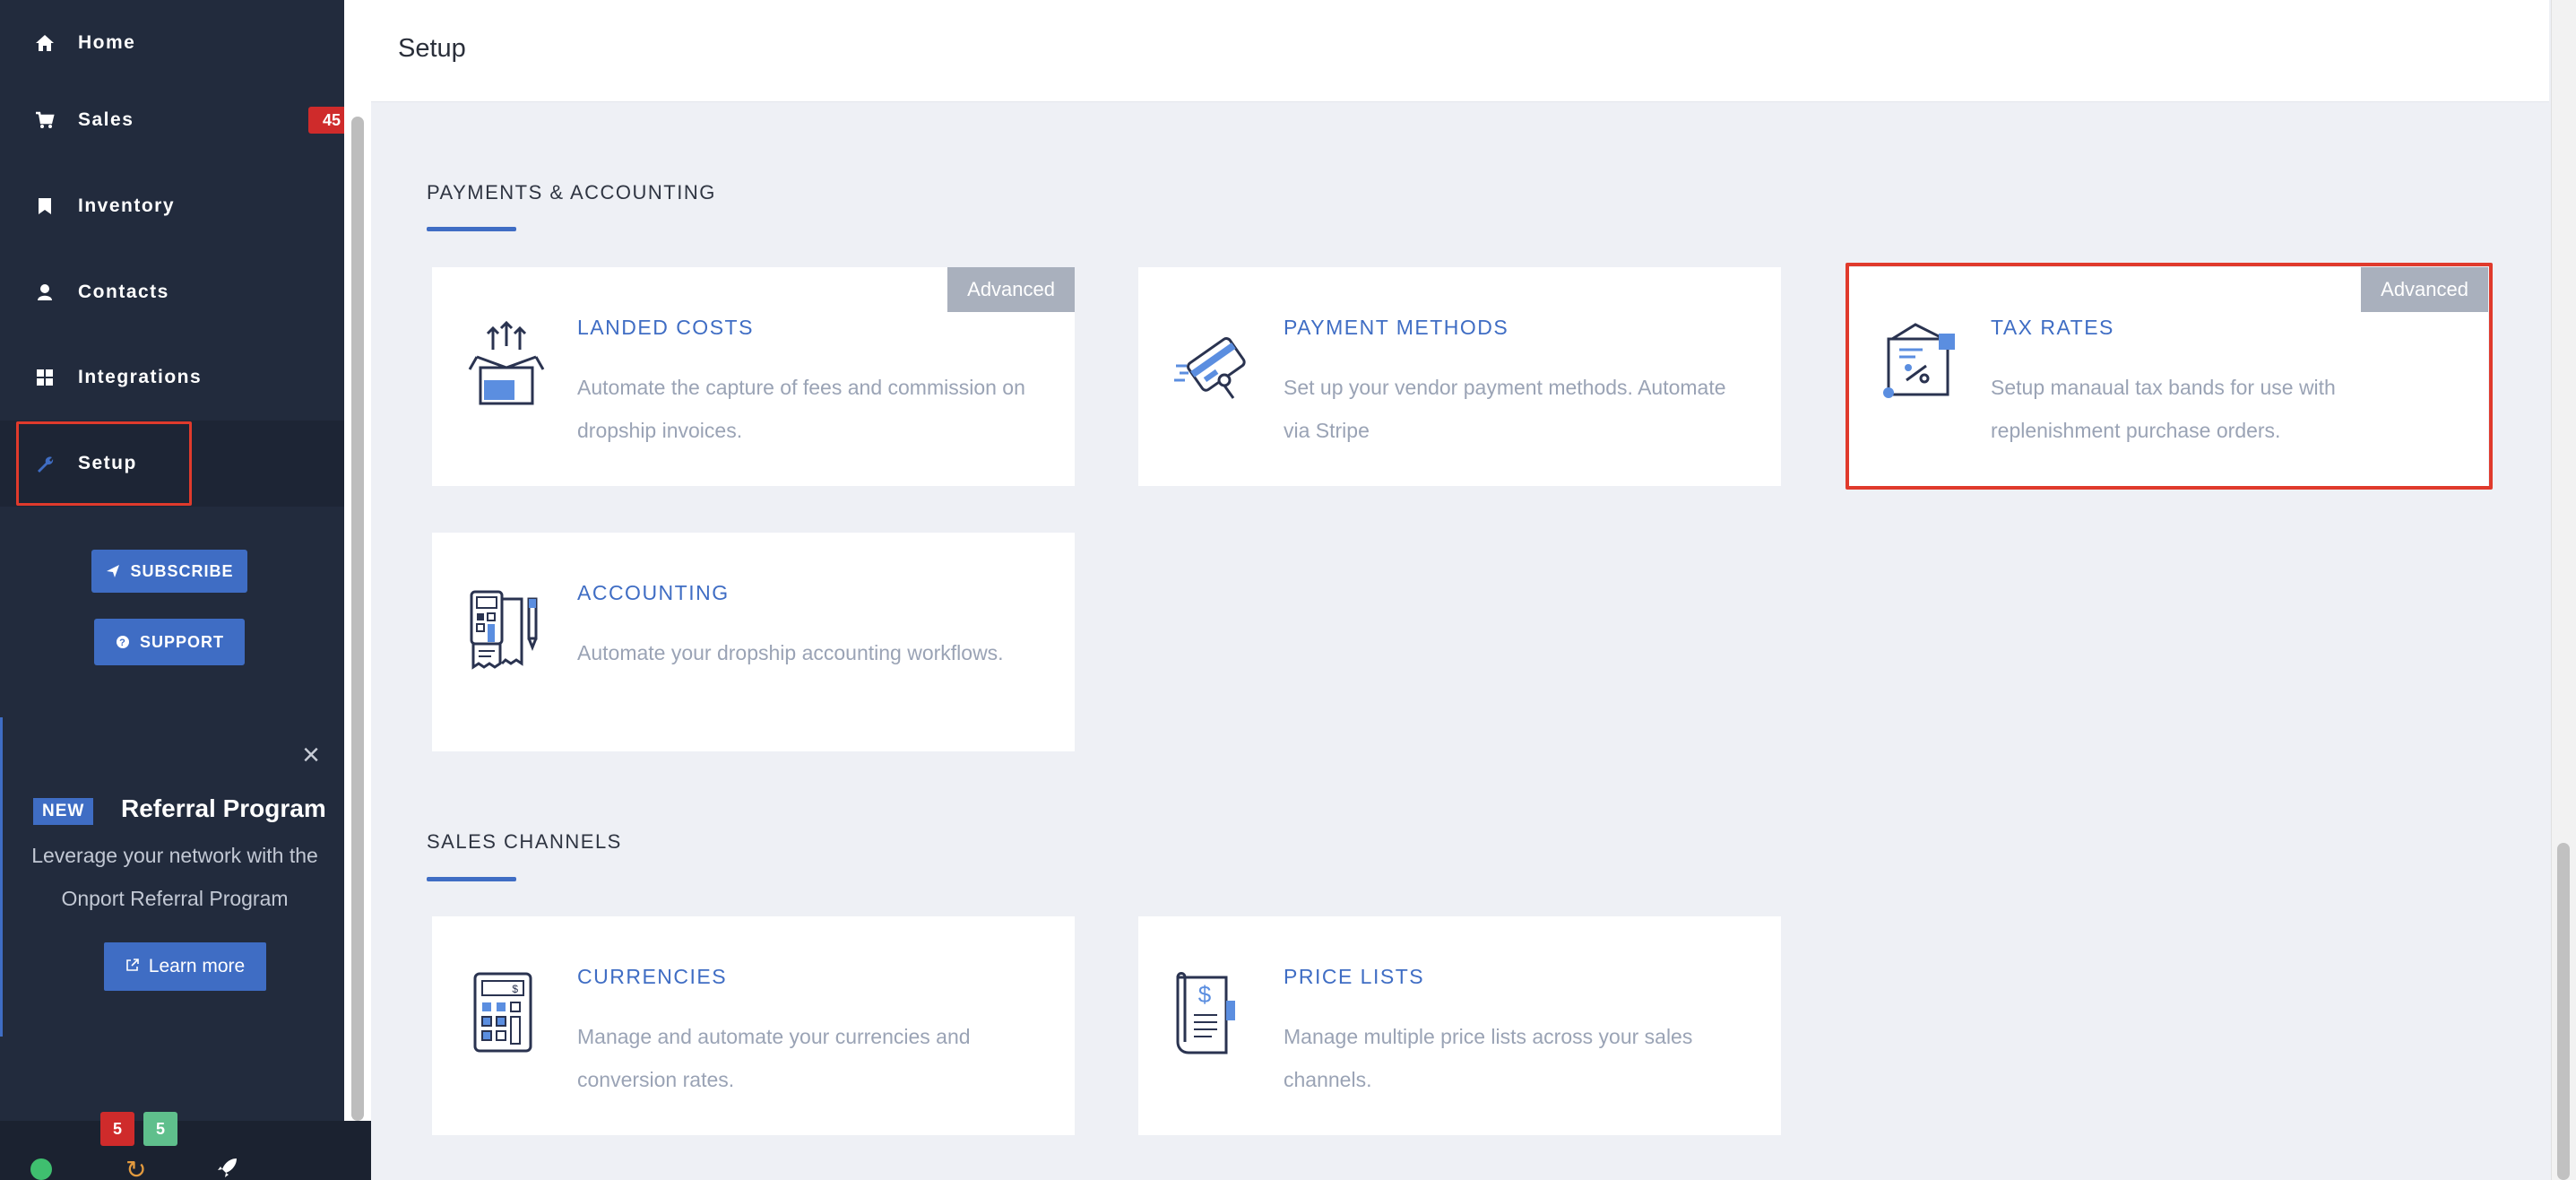 The image size is (2576, 1180). What do you see at coordinates (653, 592) in the screenshot?
I see `card-title: ACCOUNTING` at bounding box center [653, 592].